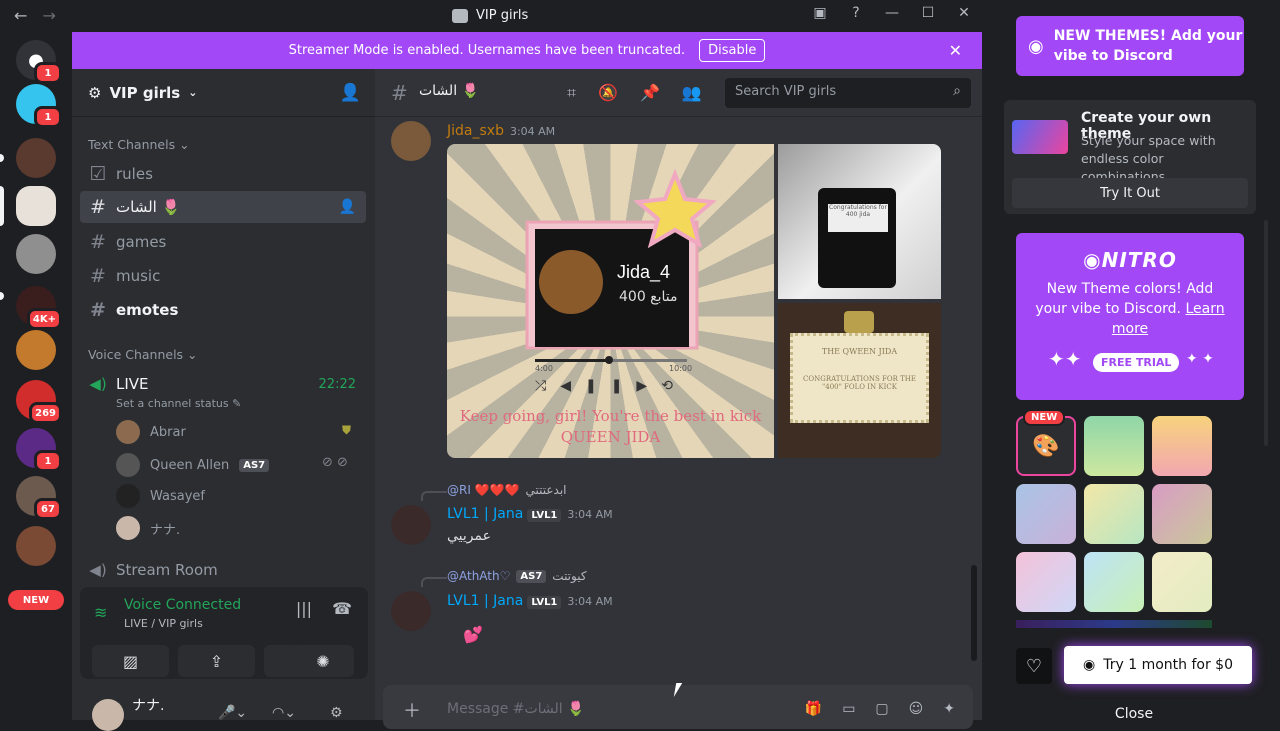  I want to click on close-icon: ✕, so click(955, 50).